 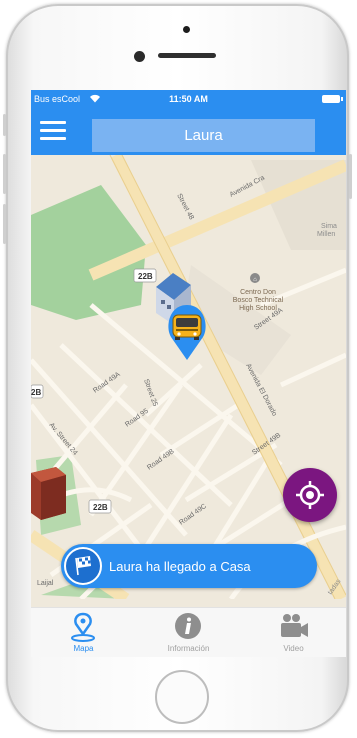 I want to click on student-name-title: Laura, so click(x=203, y=135).